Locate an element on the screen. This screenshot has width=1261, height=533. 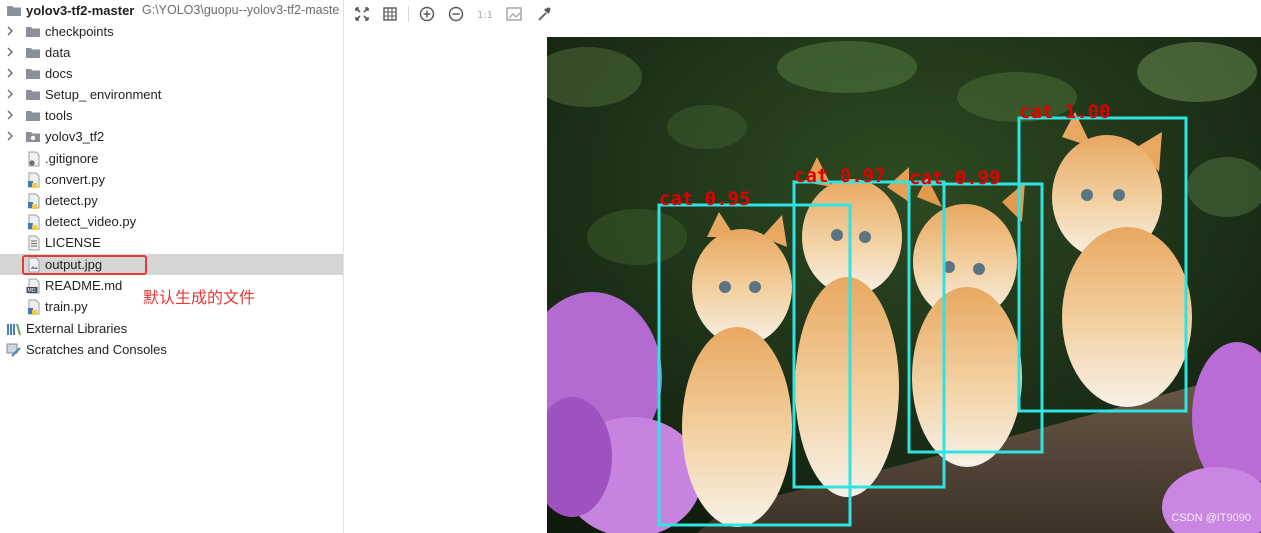
scratches-icon is located at coordinates (13, 350).